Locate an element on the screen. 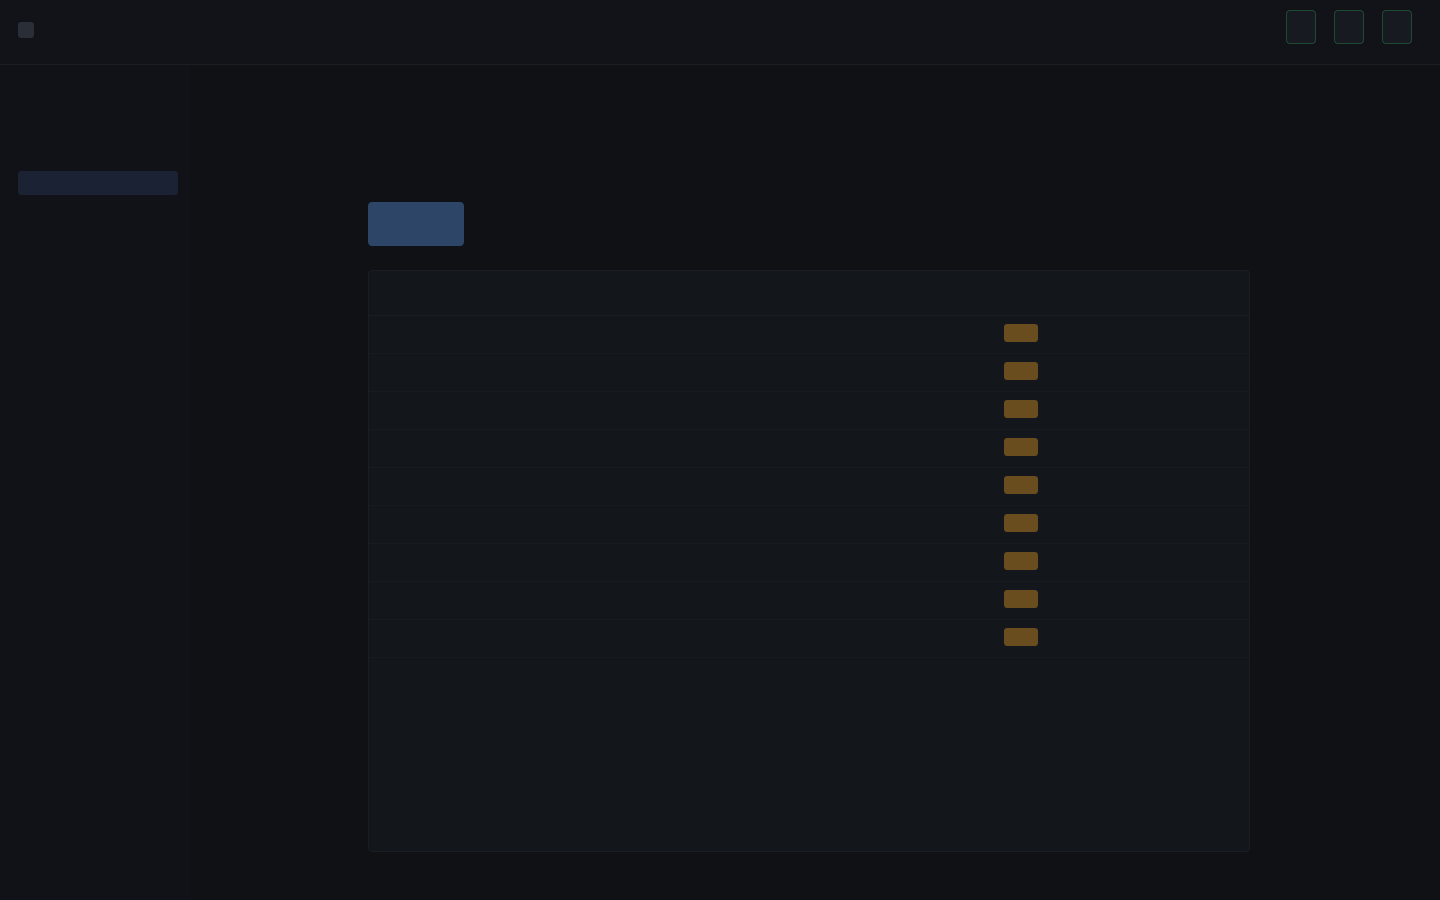  toolbar is located at coordinates (458, 224).